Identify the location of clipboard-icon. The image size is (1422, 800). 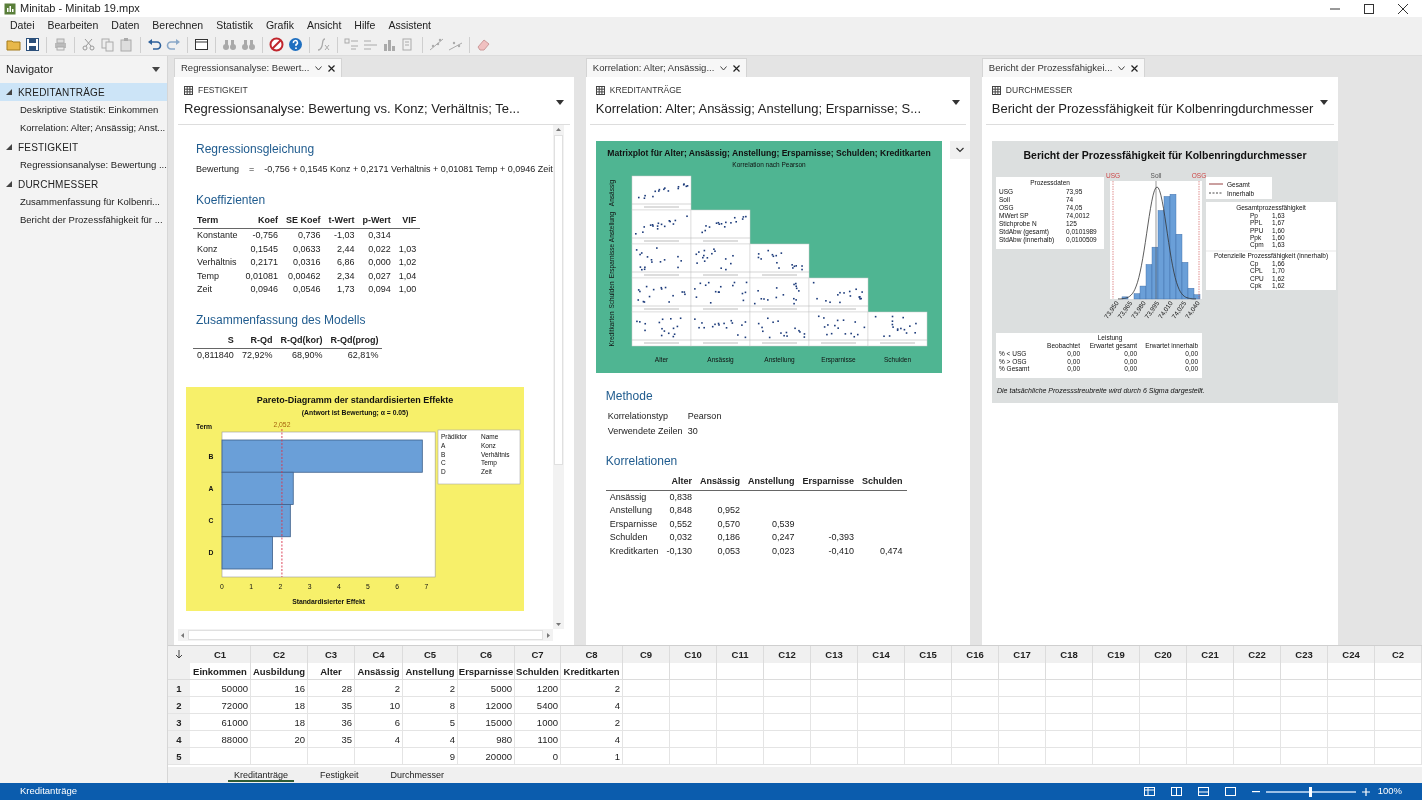
(126, 44).